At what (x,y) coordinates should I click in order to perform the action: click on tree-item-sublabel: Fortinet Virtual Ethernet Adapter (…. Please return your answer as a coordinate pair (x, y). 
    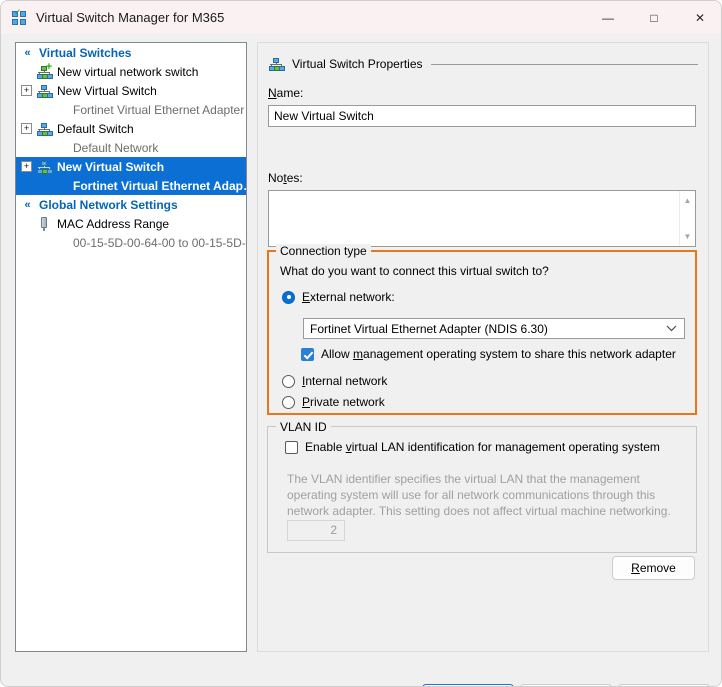
    Looking at the image, I should click on (160, 109).